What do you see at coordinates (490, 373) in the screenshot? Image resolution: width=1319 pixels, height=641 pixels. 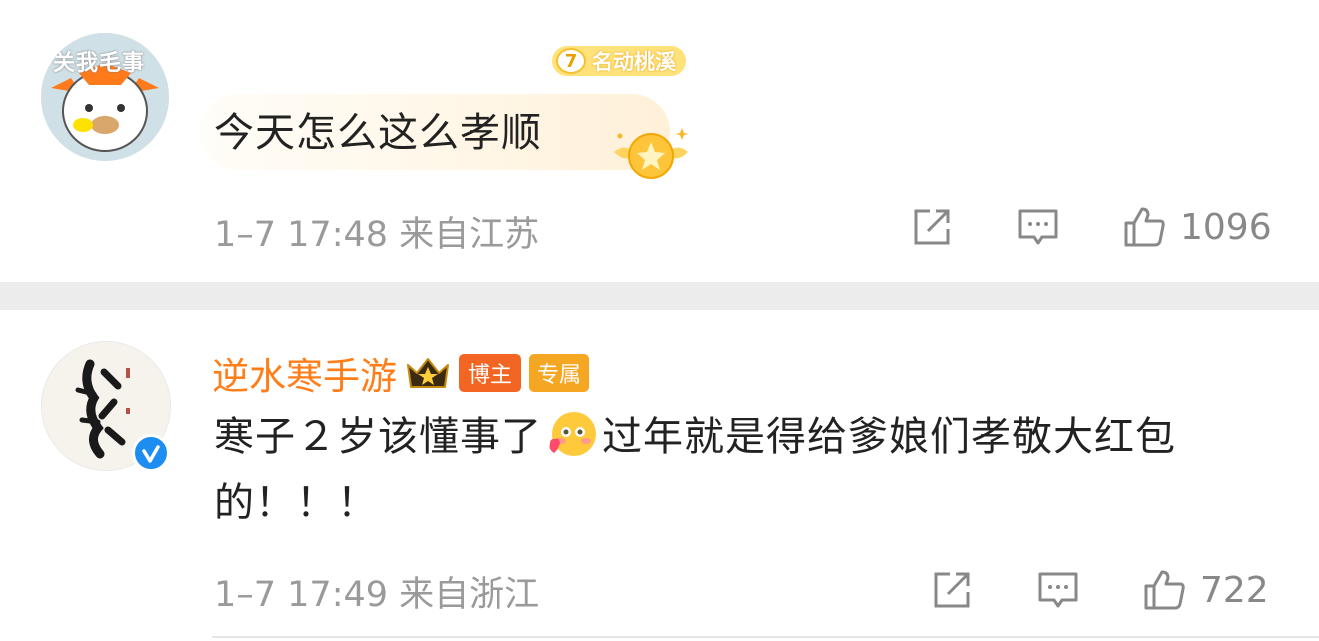 I see `blogger-tag: 博主` at bounding box center [490, 373].